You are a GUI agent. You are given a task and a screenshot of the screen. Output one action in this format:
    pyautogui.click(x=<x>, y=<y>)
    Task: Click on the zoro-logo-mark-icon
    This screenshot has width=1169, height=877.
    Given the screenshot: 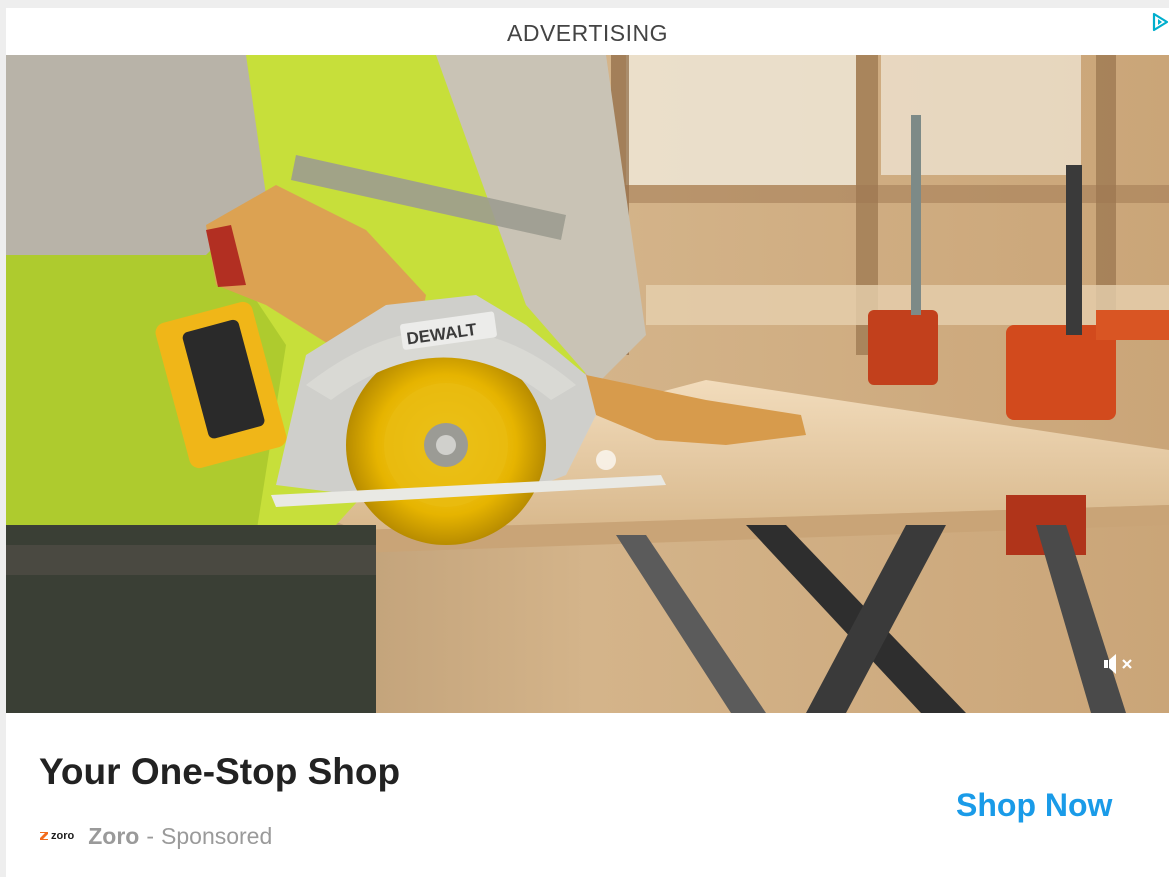 What is the action you would take?
    pyautogui.click(x=44, y=836)
    